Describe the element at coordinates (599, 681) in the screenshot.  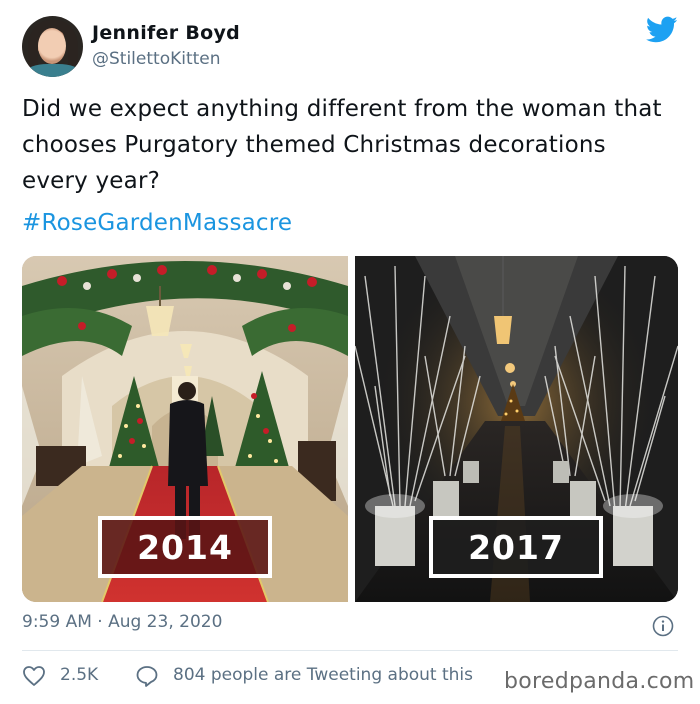
I see `watermark-boredpanda: boredpanda.com` at that location.